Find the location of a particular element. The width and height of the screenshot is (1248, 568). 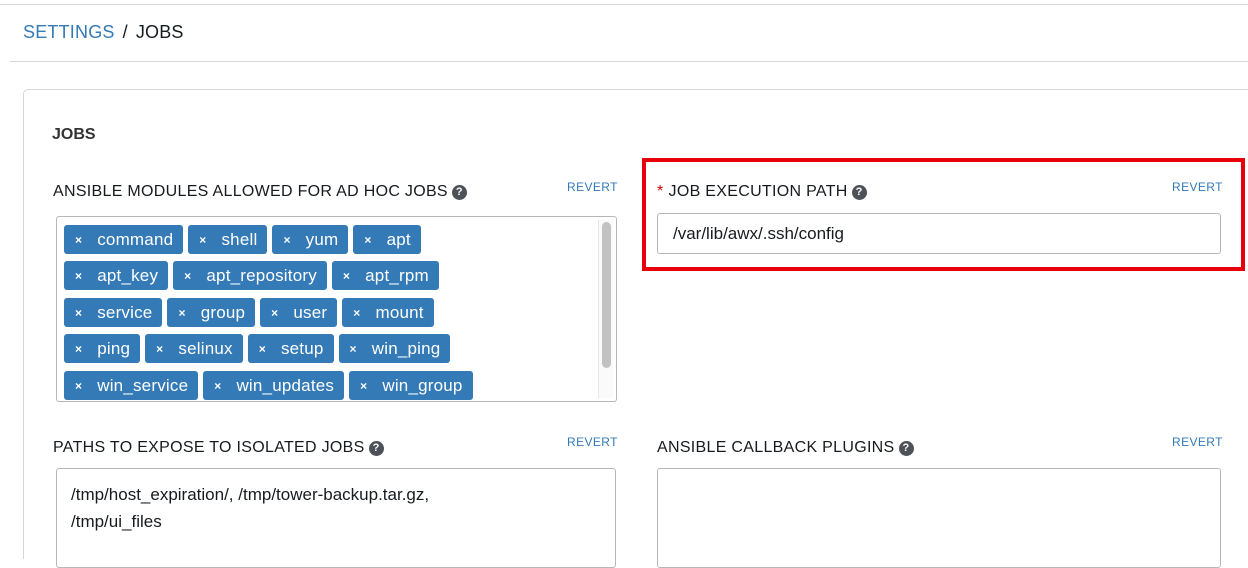

scrollbar-thumb is located at coordinates (606, 295).